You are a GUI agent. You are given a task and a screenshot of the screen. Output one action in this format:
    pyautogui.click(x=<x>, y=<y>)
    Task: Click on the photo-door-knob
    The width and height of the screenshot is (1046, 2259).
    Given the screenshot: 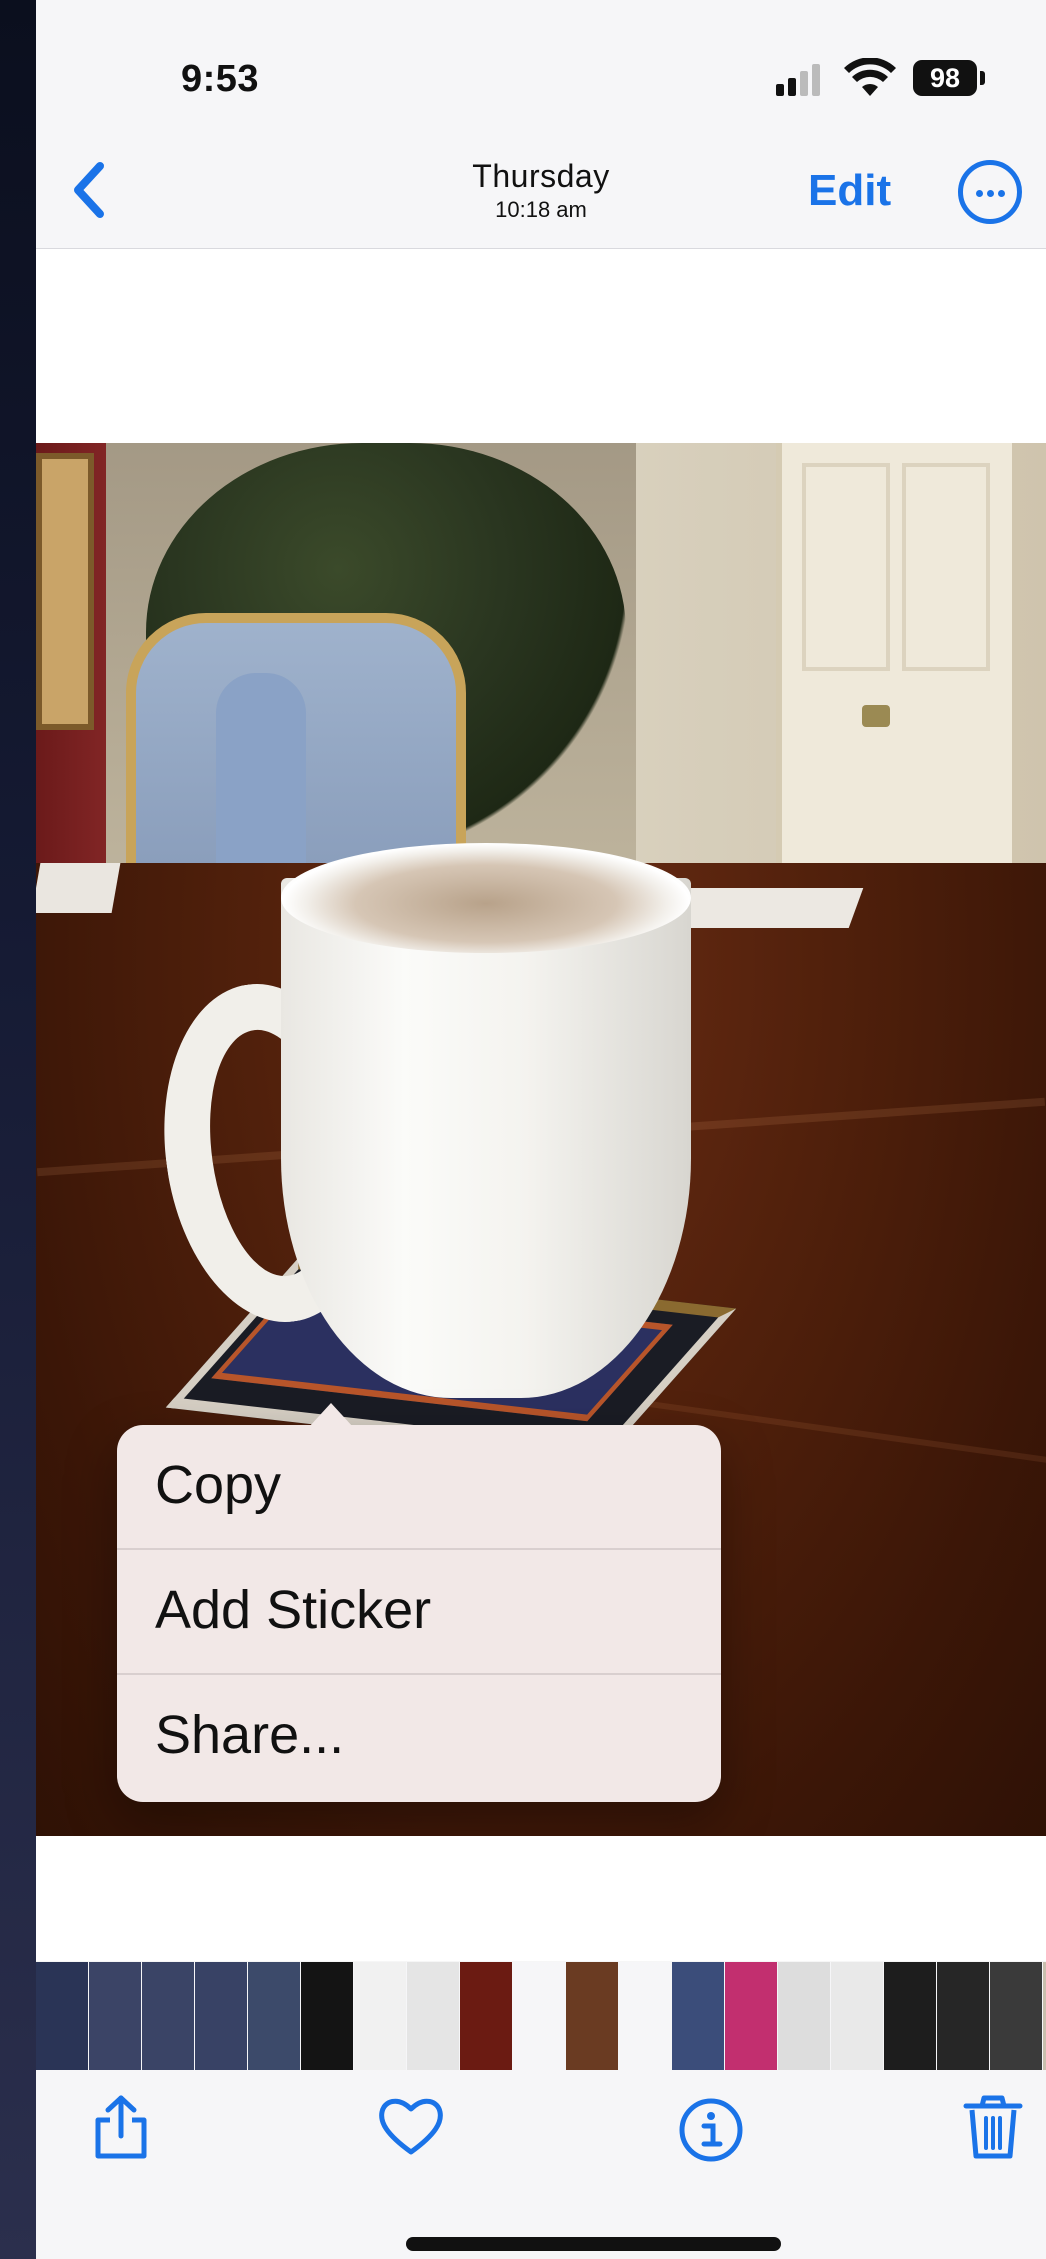 What is the action you would take?
    pyautogui.click(x=876, y=716)
    